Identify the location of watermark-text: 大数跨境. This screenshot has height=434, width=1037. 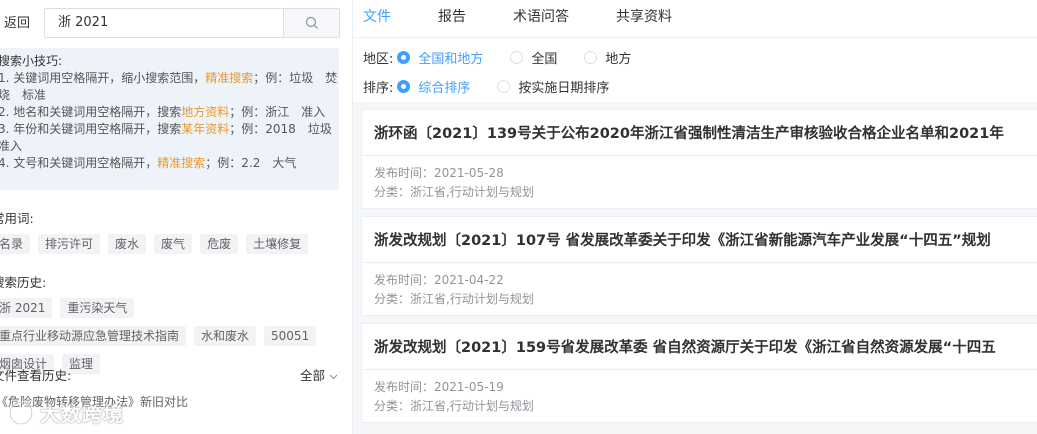
(82, 414).